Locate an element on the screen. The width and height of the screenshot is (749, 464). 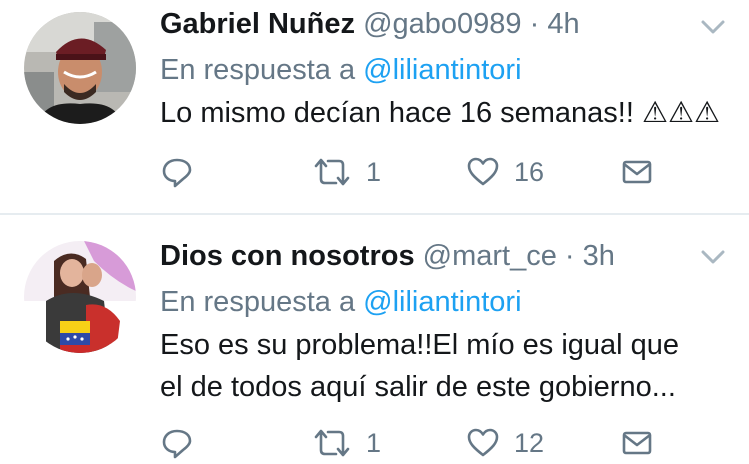
reply-prefix: En respuesta a is located at coordinates (258, 302).